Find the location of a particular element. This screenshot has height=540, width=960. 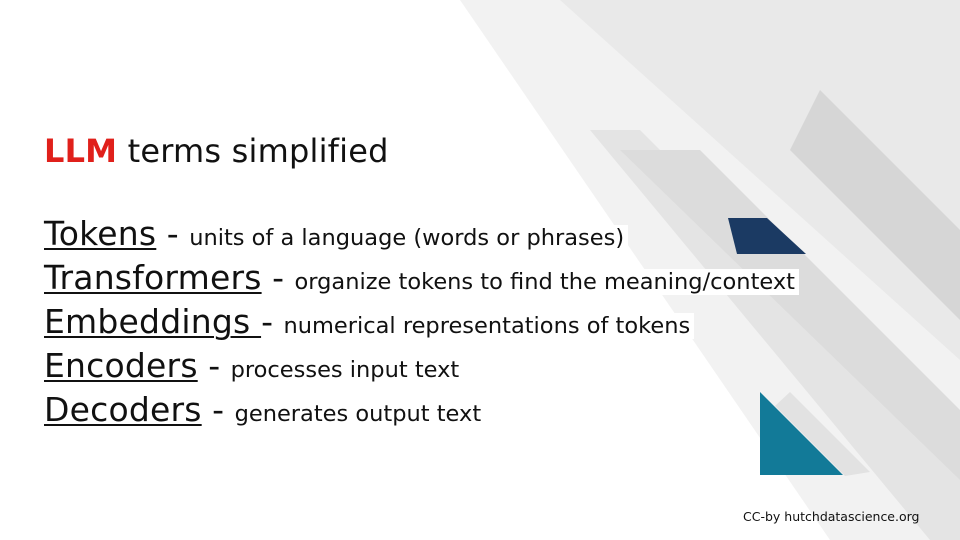

term-tokens: Tokens is located at coordinates (100, 233).